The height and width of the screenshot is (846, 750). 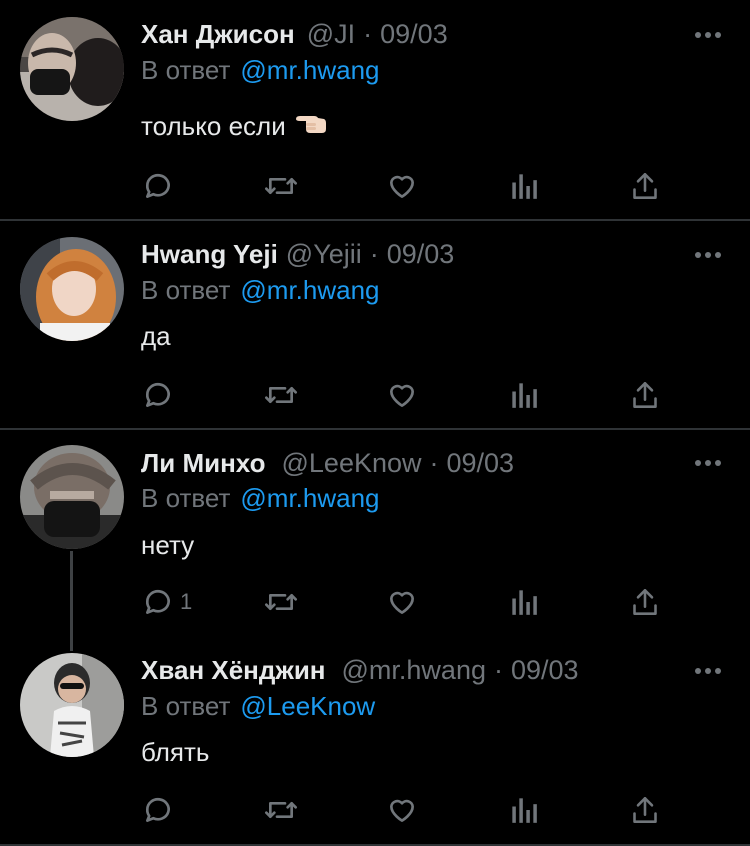 I want to click on author-handle: @Yejii, so click(x=324, y=254).